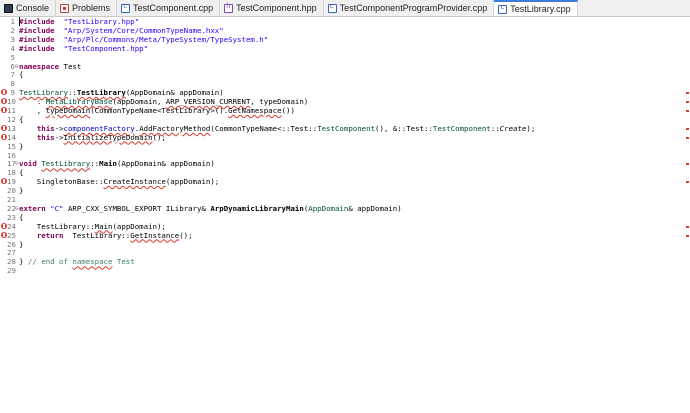 This screenshot has width=690, height=413. I want to click on tab-testlibrary-cpp: TestLibrary.cpp, so click(536, 8).